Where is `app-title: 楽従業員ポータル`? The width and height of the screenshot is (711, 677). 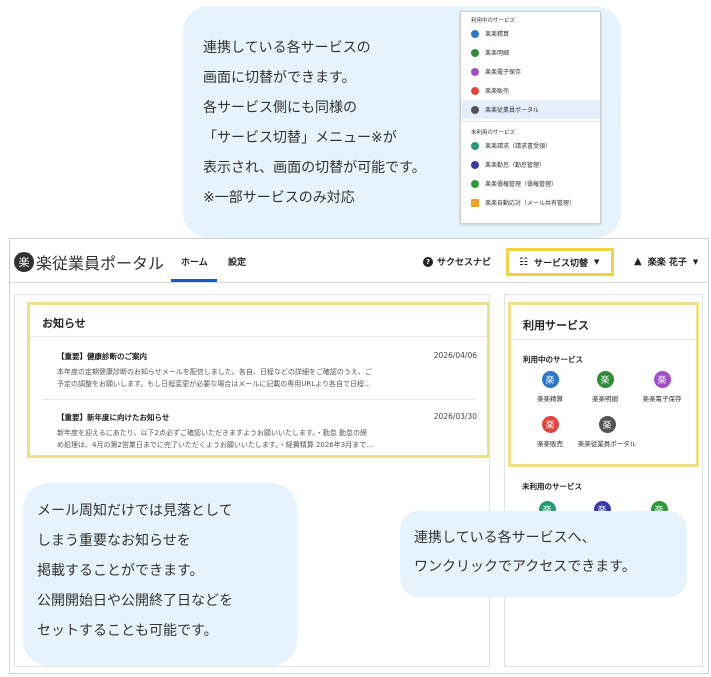 app-title: 楽従業員ポータル is located at coordinates (100, 263).